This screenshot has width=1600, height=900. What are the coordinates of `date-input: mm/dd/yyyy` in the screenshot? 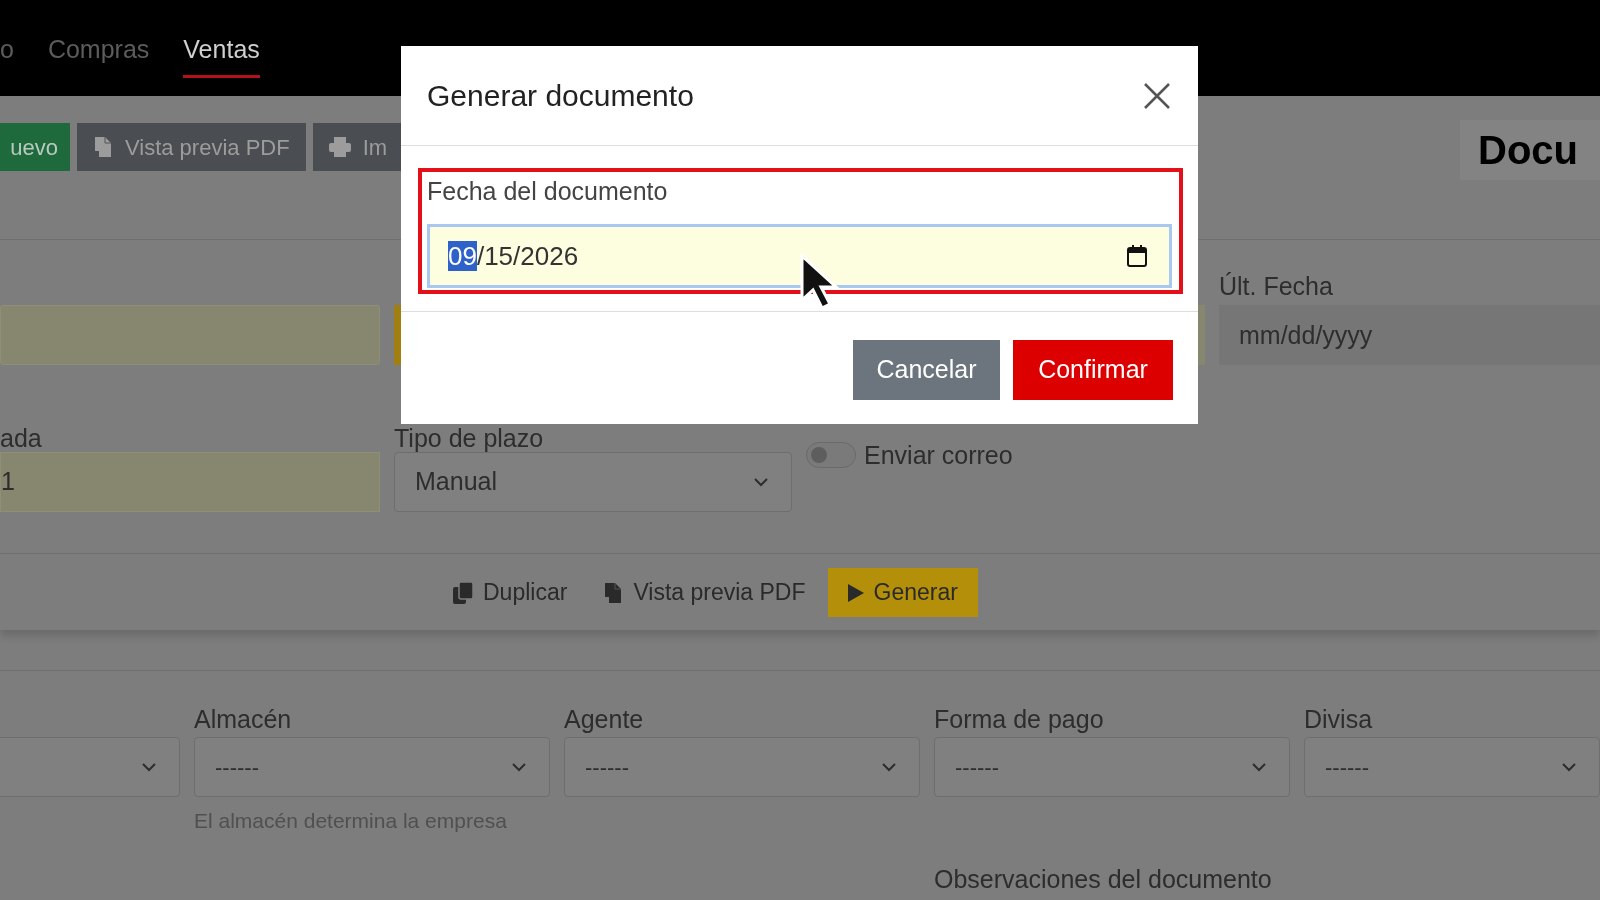 It's located at (1409, 335).